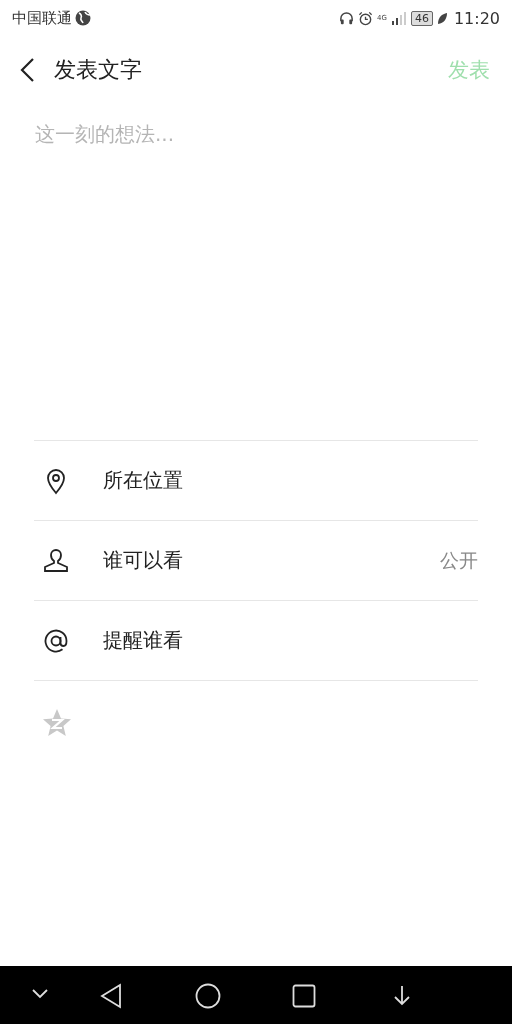  I want to click on person-icon, so click(56, 560).